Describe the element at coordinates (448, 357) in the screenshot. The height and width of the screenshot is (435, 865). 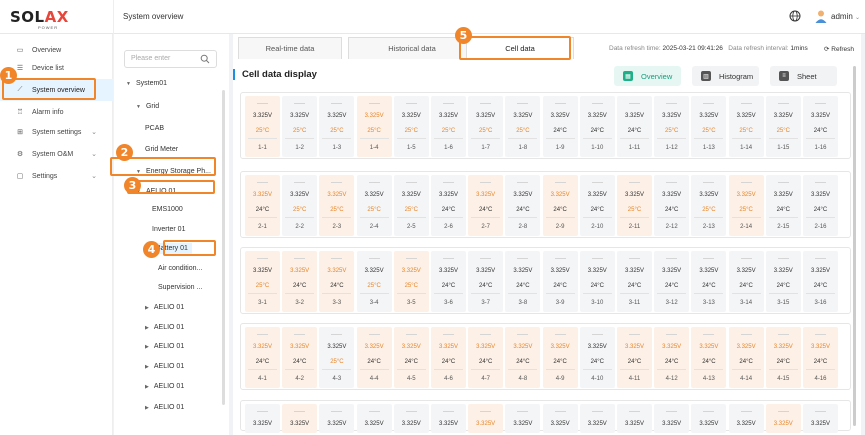
I see `battery-cell: 3.325V 24°C 4-6` at that location.